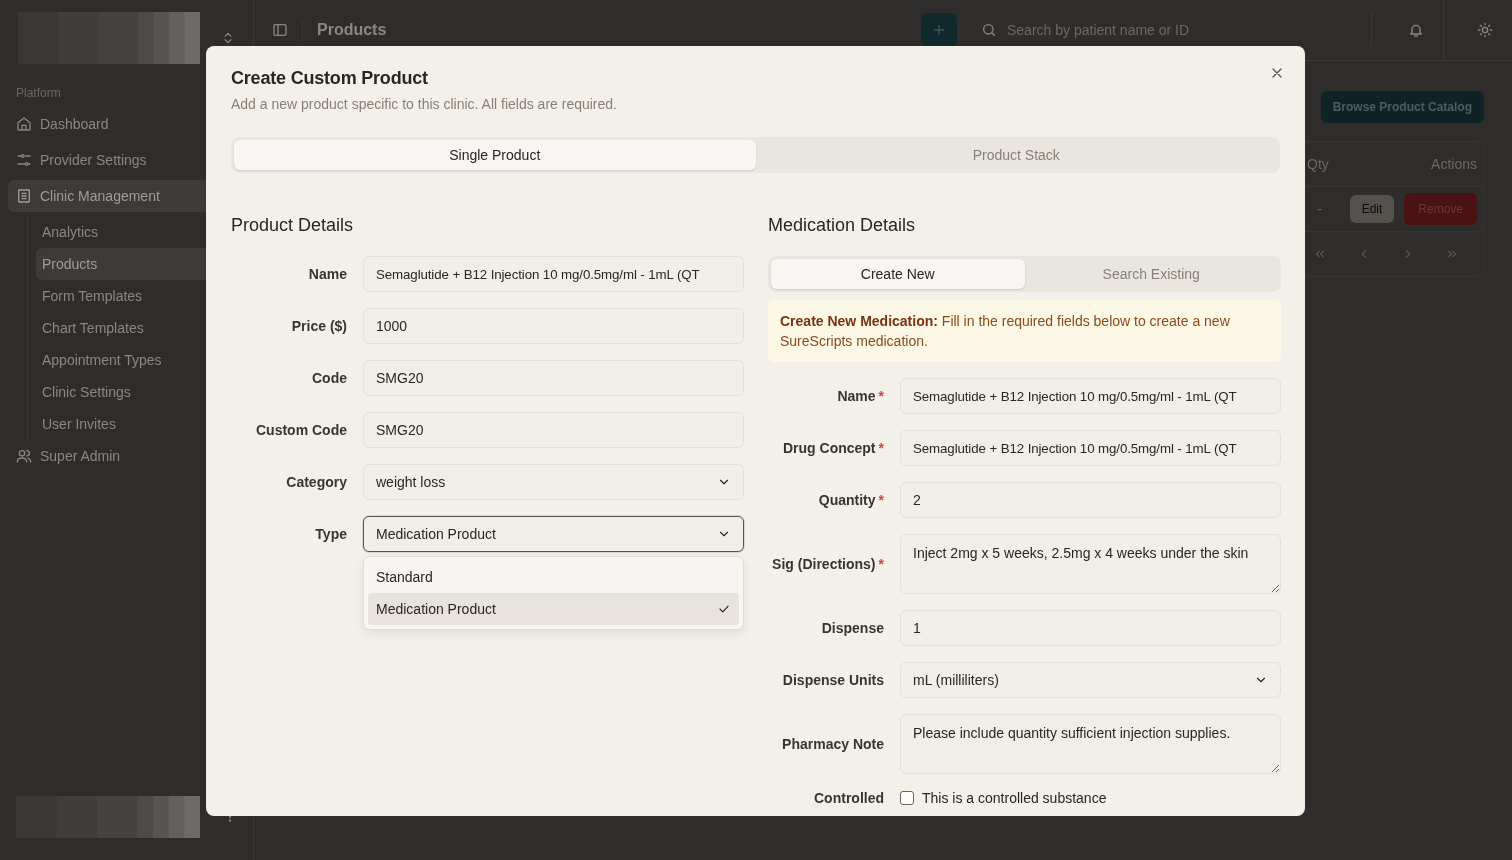 This screenshot has height=860, width=1512. What do you see at coordinates (833, 448) in the screenshot?
I see `field-label: Drug Concept *` at bounding box center [833, 448].